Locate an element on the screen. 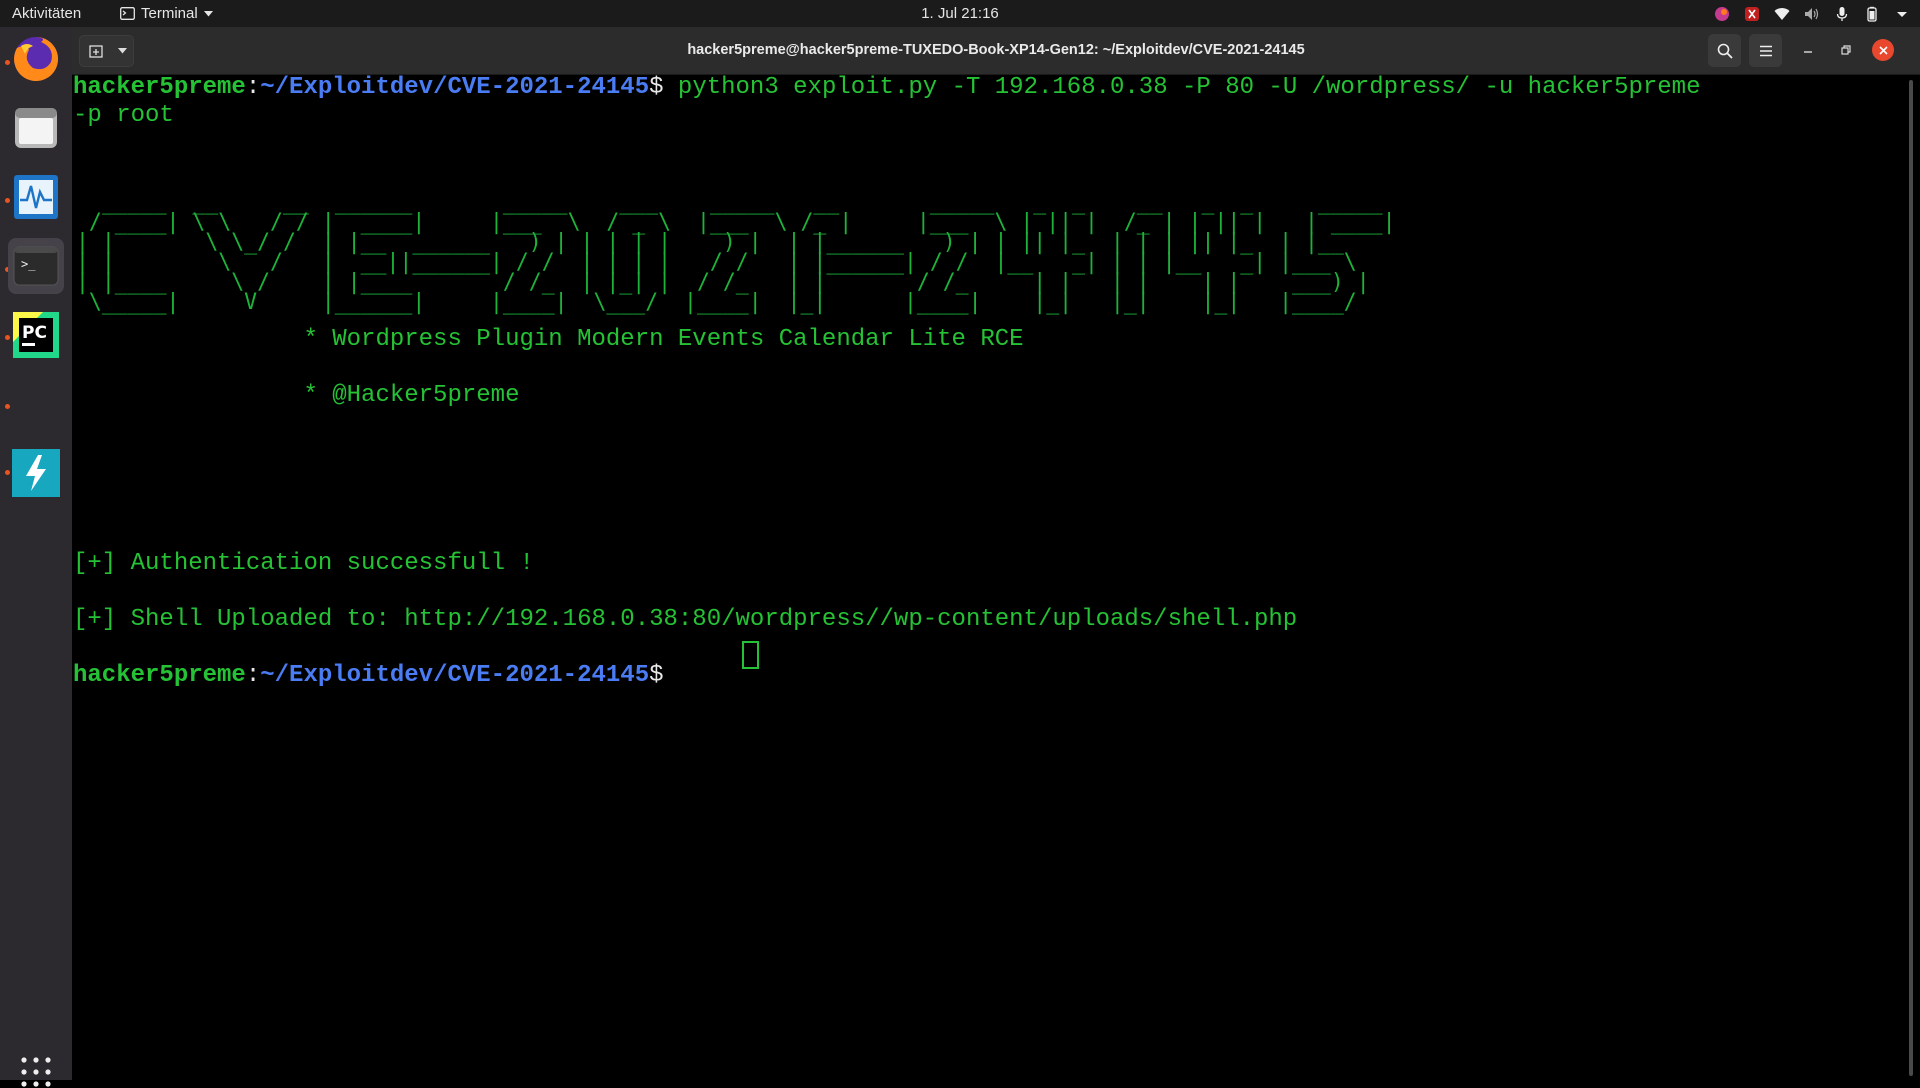  dock-app-terminal: >_ is located at coordinates (36, 266).